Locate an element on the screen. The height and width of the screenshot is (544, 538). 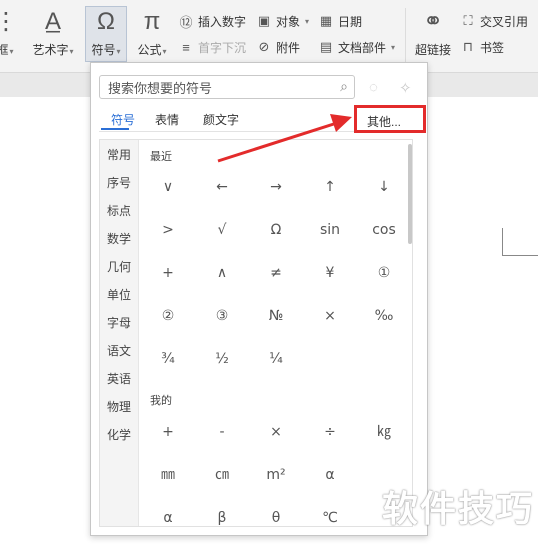
watermark-text: 软件技巧 is located at coordinates (458, 509).